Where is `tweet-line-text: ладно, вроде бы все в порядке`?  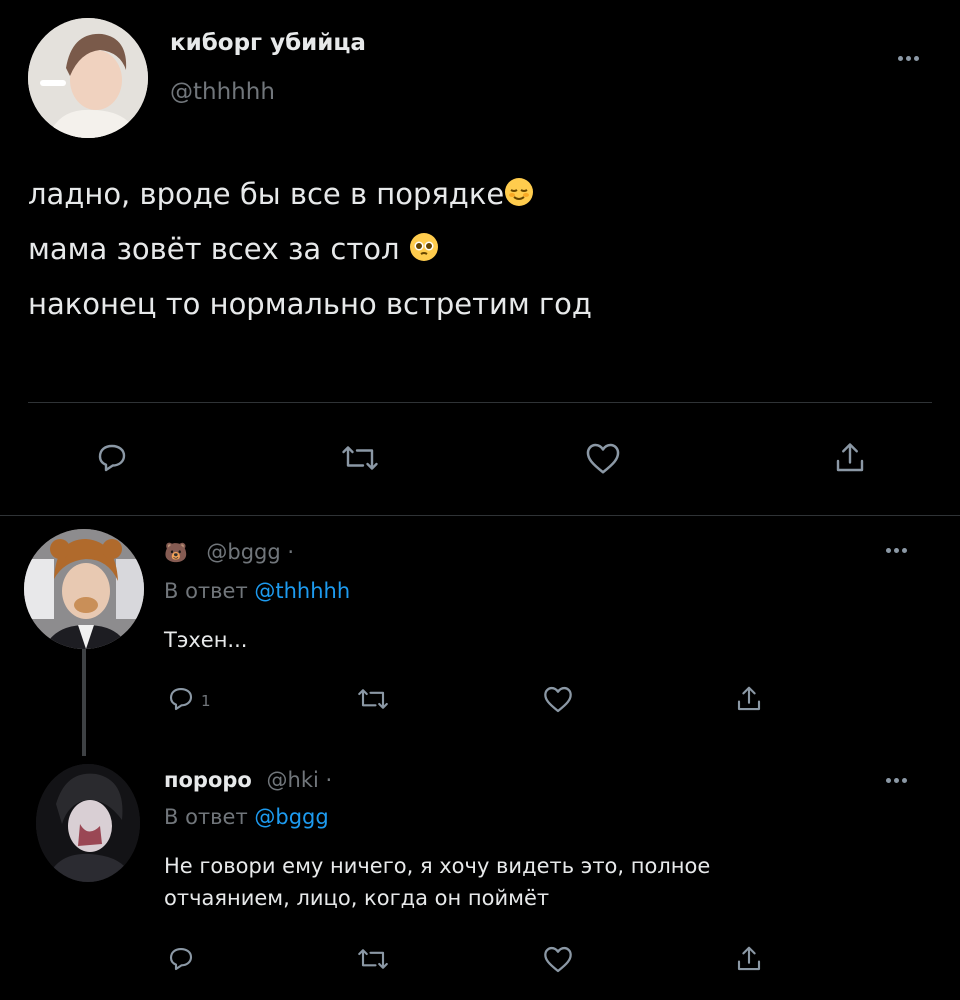 tweet-line-text: ладно, вроде бы все в порядке is located at coordinates (266, 194).